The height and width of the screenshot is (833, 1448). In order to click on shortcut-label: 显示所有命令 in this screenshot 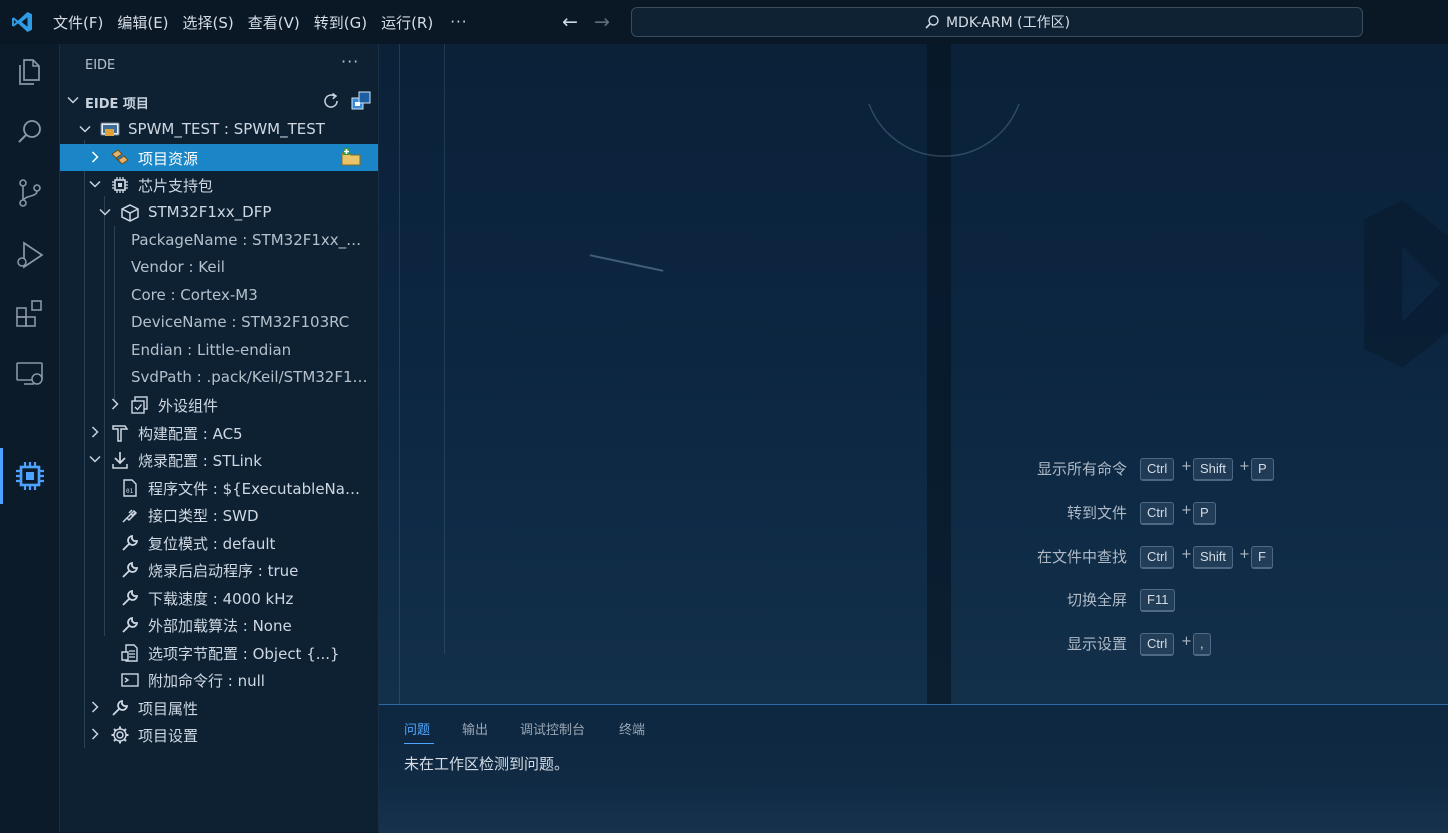, I will do `click(1081, 469)`.